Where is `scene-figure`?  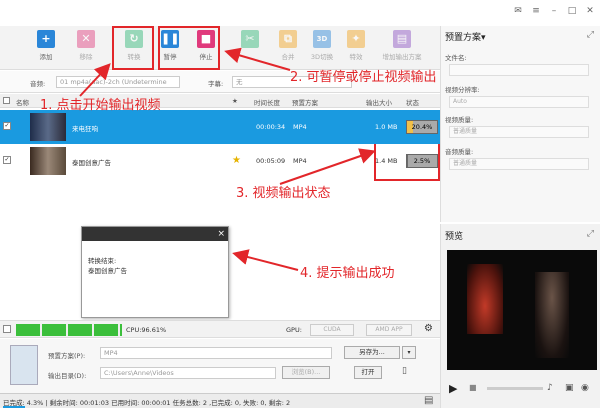 scene-figure is located at coordinates (552, 315).